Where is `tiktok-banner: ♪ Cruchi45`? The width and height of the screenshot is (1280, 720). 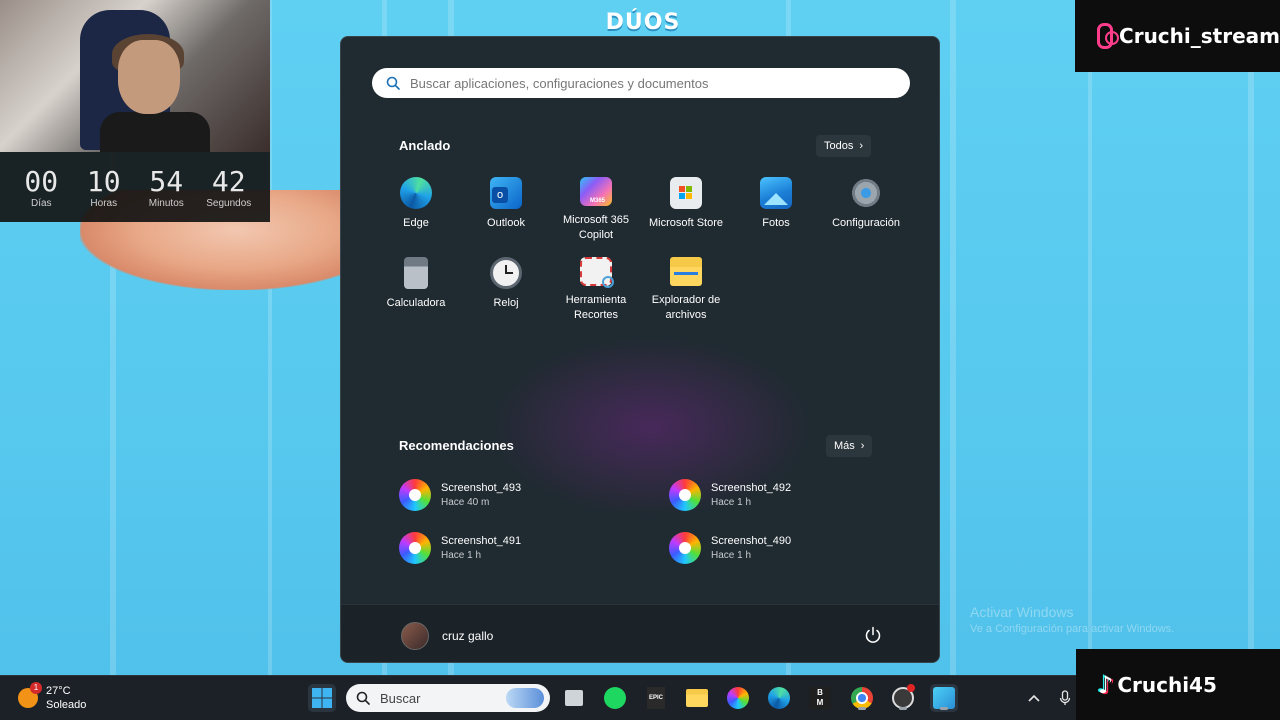 tiktok-banner: ♪ Cruchi45 is located at coordinates (1178, 684).